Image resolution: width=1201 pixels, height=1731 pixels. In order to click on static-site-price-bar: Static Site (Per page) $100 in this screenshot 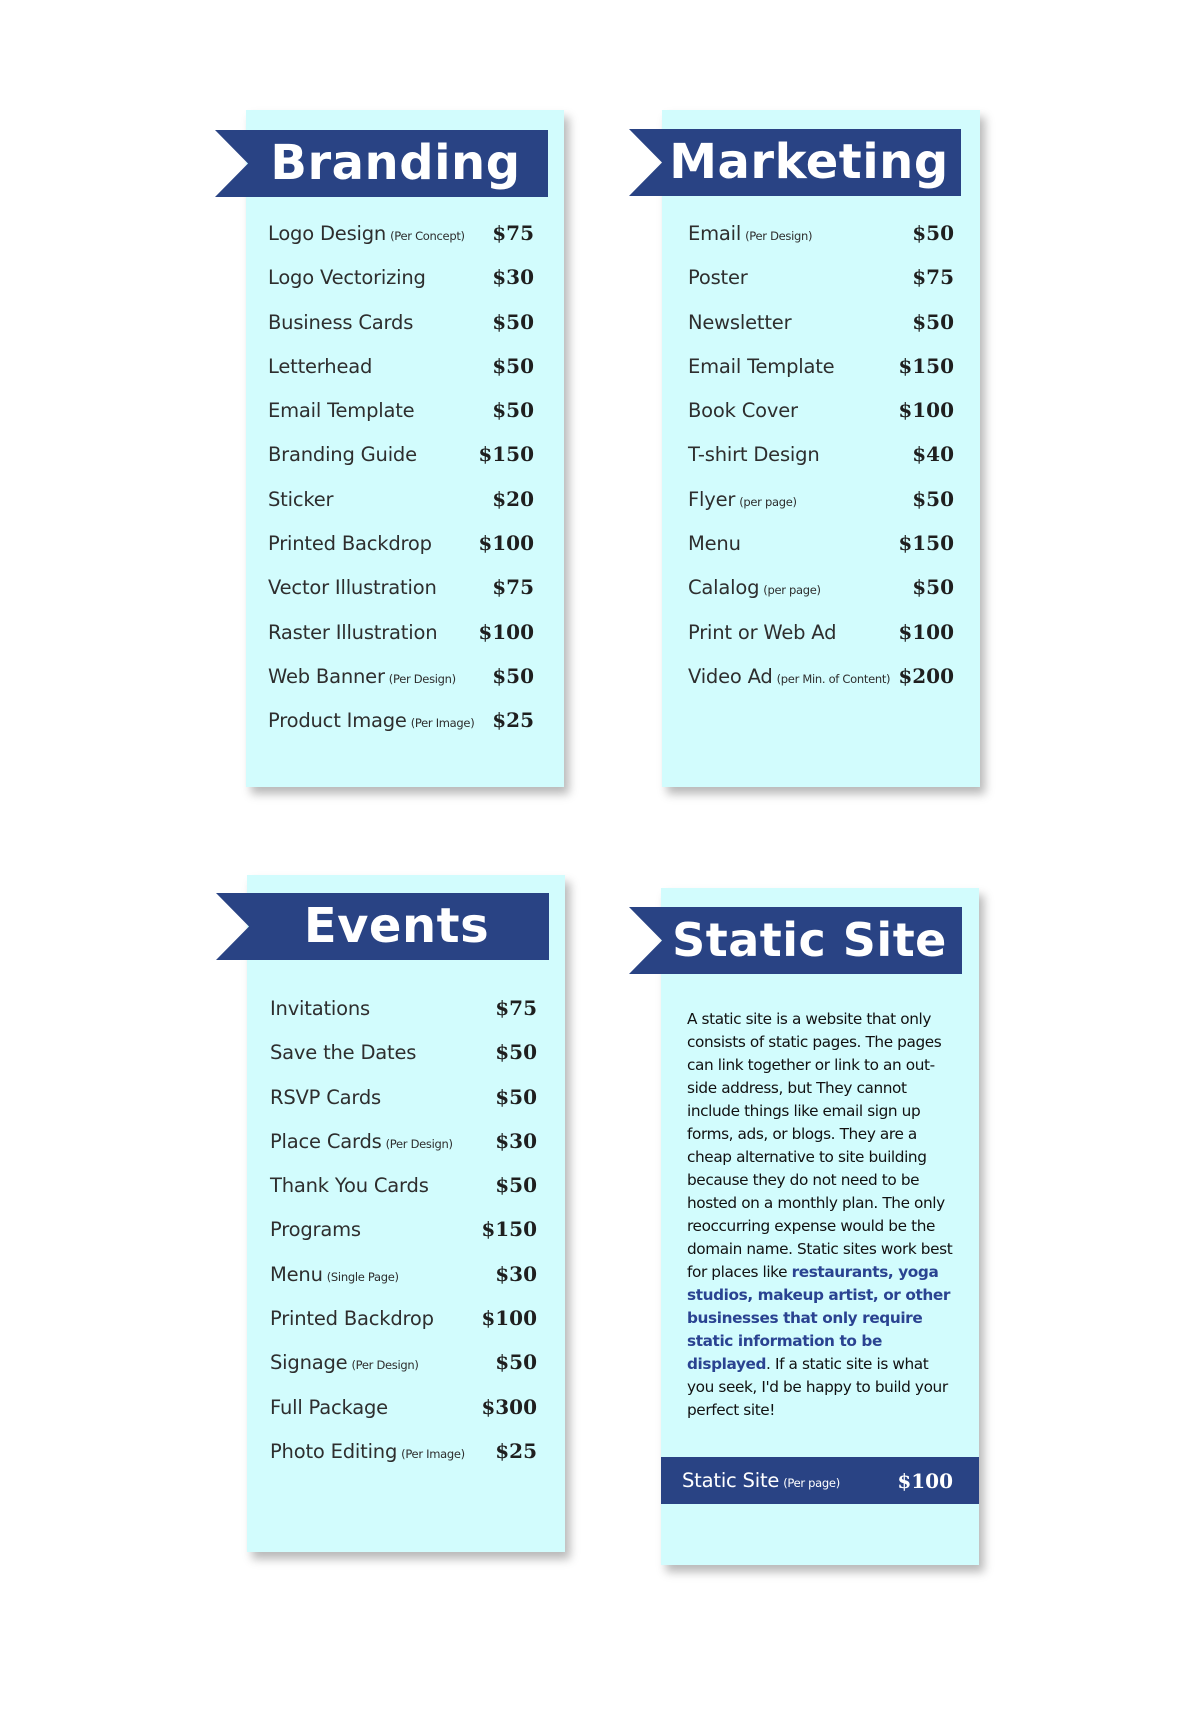, I will do `click(820, 1480)`.